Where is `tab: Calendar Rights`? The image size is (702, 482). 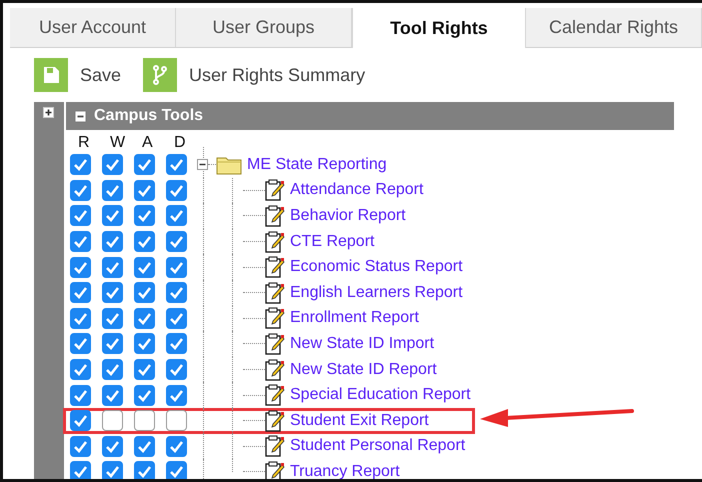
tab: Calendar Rights is located at coordinates (614, 27).